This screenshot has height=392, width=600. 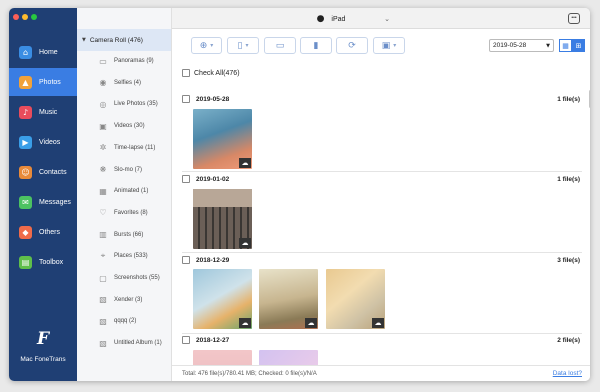 I want to click on grid-view-small-button: ▦, so click(x=565, y=45).